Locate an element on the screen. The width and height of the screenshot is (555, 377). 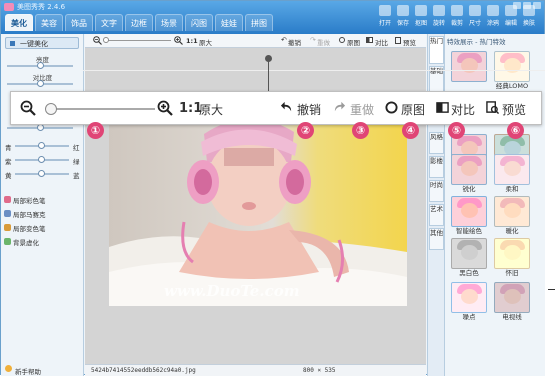
tab-wawa: 娃娃 is located at coordinates (229, 22).